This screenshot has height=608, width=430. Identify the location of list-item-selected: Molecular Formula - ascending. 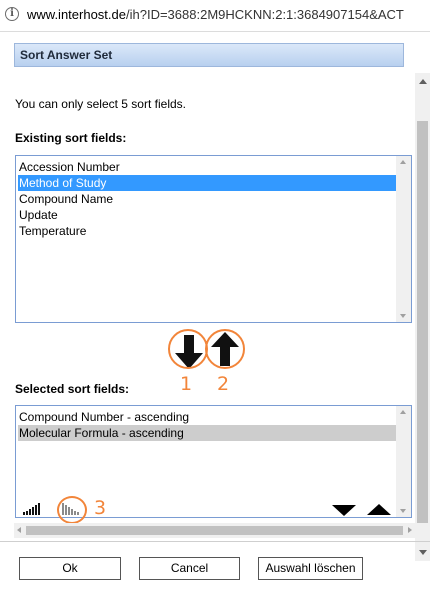
(207, 433).